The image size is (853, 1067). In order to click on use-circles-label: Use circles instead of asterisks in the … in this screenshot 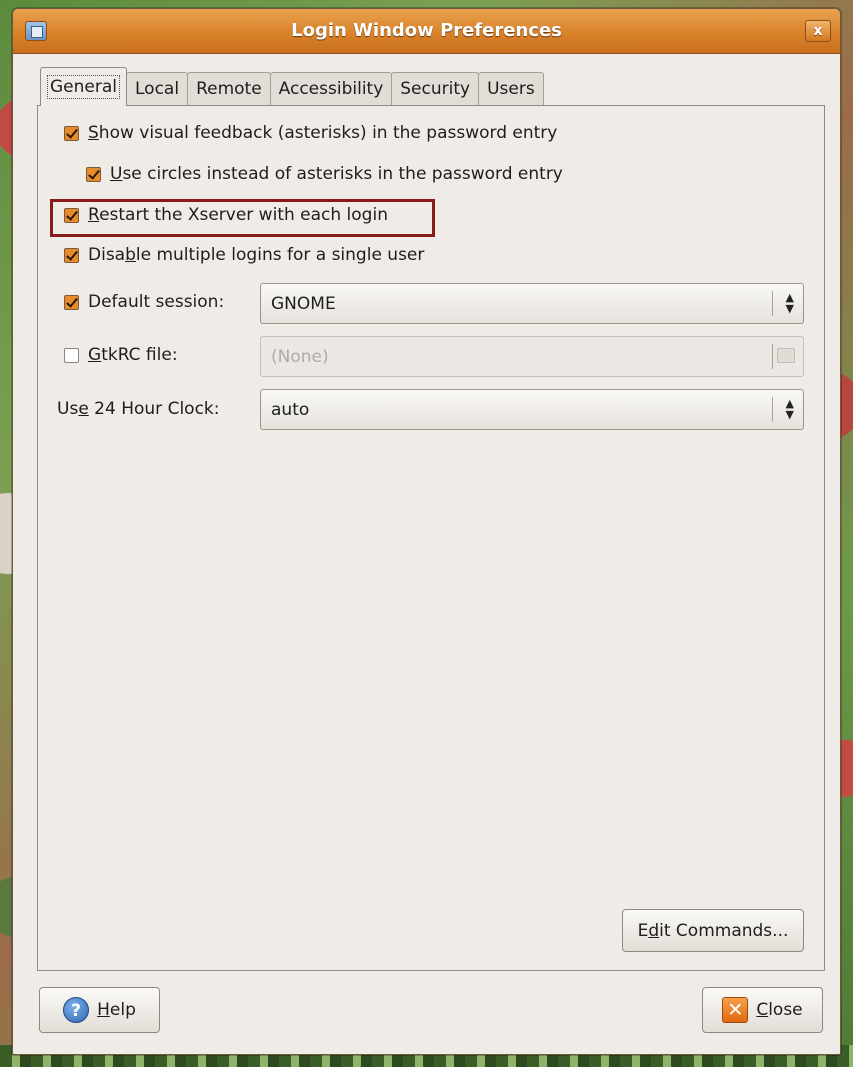, I will do `click(336, 174)`.